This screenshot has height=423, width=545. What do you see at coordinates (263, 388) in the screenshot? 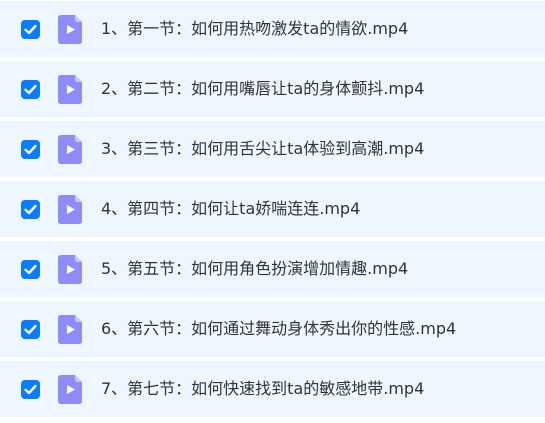
I see `file-name: 7、第七节：如何快速找到ta的敏感地带.mp4` at bounding box center [263, 388].